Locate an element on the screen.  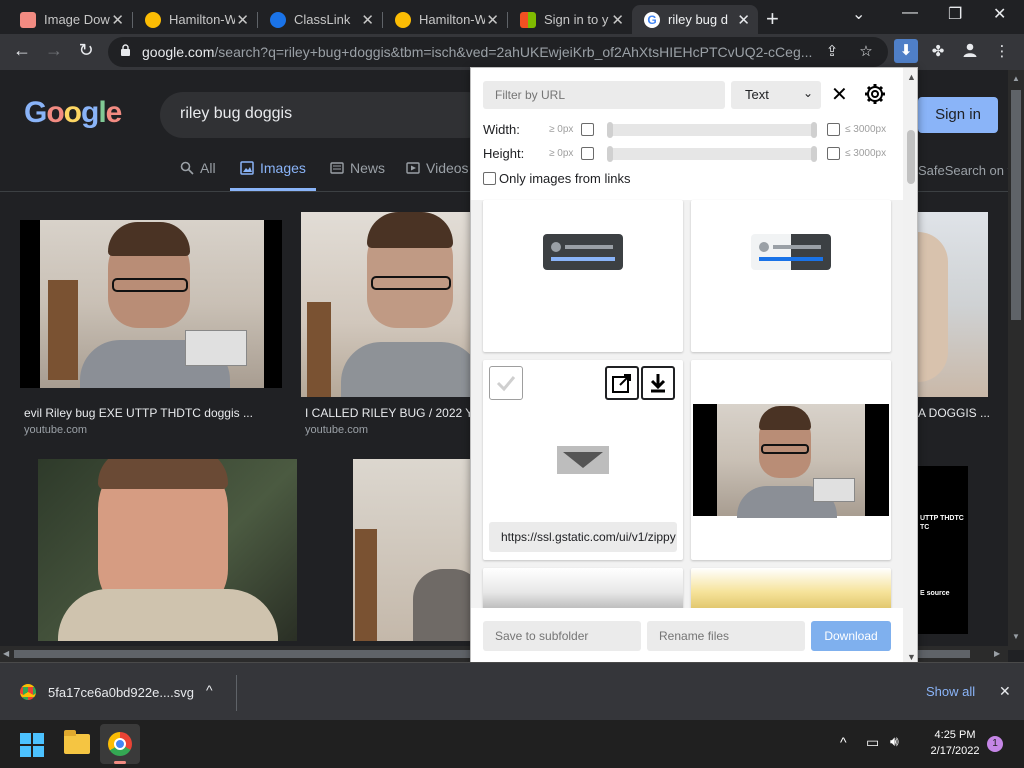
tab-hamilton-1: Hamilton-W ✕ is located at coordinates (195, 19).